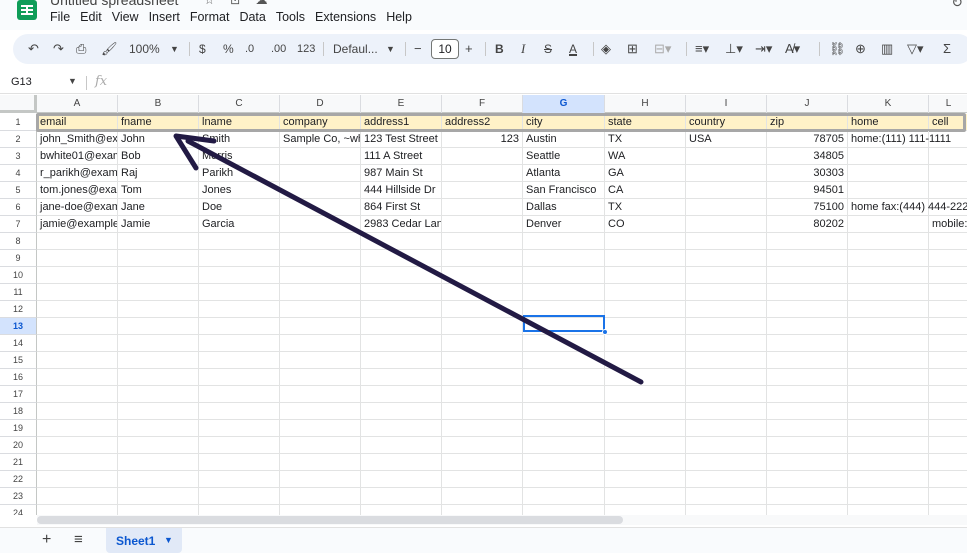 The image size is (967, 553). What do you see at coordinates (27, 10) in the screenshot?
I see `sheets-logo-icon` at bounding box center [27, 10].